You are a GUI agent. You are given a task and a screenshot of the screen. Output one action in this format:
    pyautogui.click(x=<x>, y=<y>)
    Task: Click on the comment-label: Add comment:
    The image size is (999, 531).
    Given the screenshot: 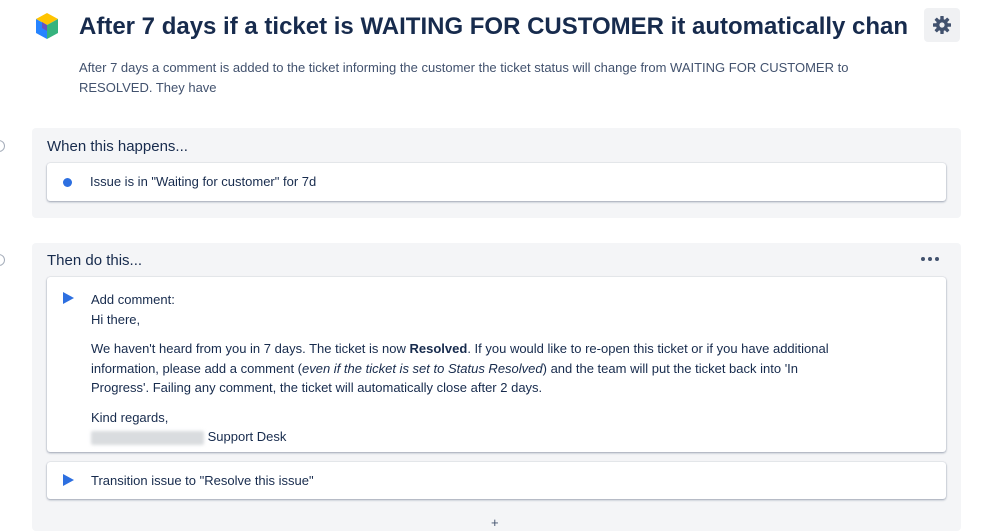 What is the action you would take?
    pyautogui.click(x=133, y=299)
    